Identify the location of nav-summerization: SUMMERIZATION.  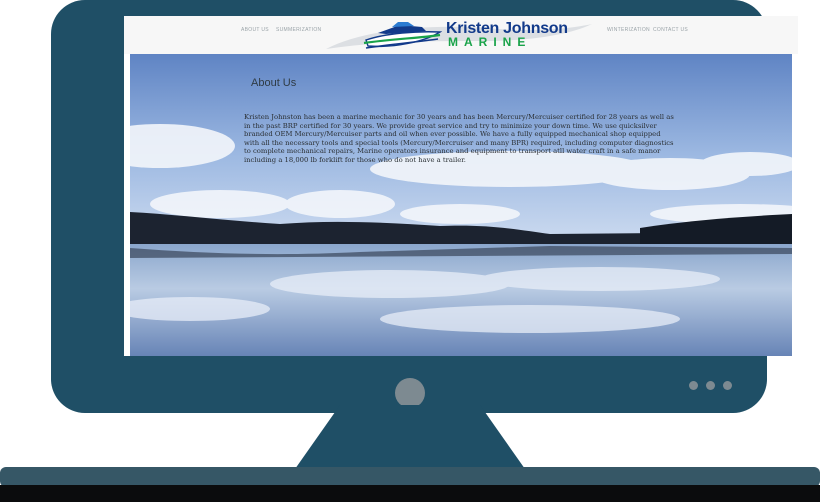
(298, 30).